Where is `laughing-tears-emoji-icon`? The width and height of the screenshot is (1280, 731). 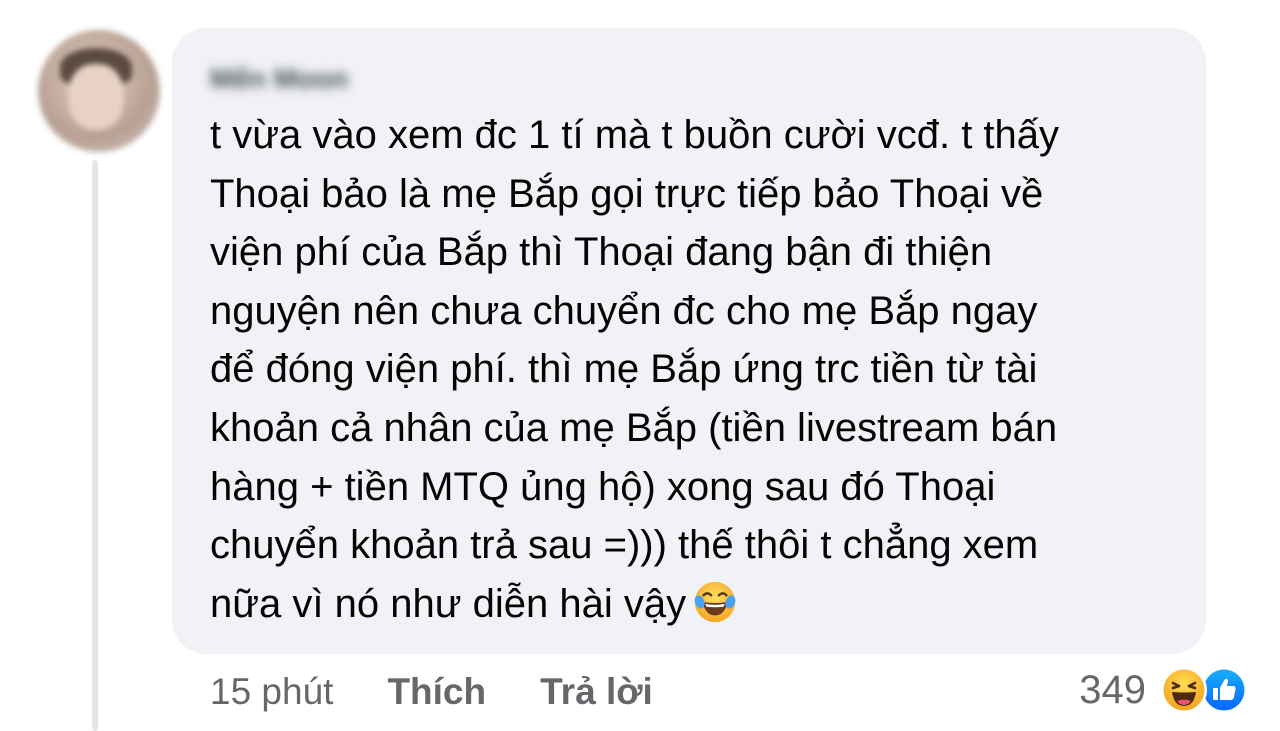
laughing-tears-emoji-icon is located at coordinates (715, 601).